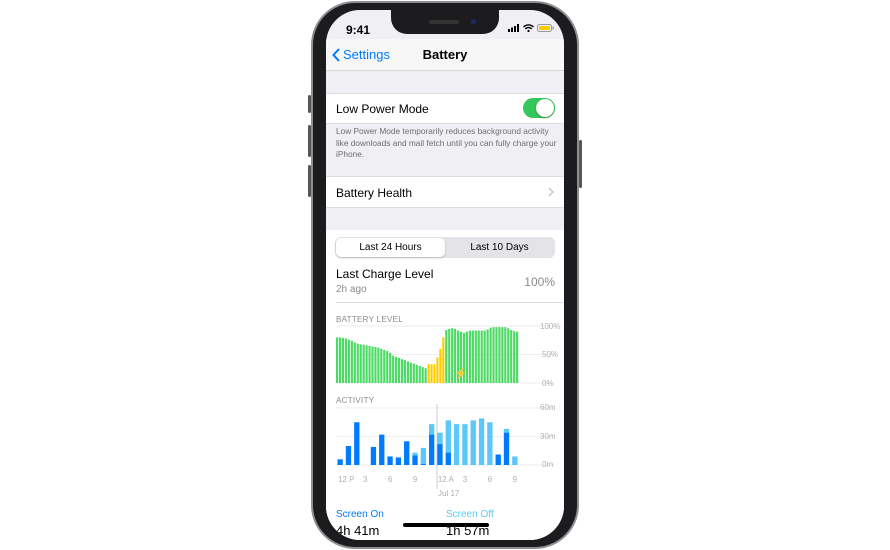 The width and height of the screenshot is (890, 550). What do you see at coordinates (309, 141) in the screenshot?
I see `volume-up-button` at bounding box center [309, 141].